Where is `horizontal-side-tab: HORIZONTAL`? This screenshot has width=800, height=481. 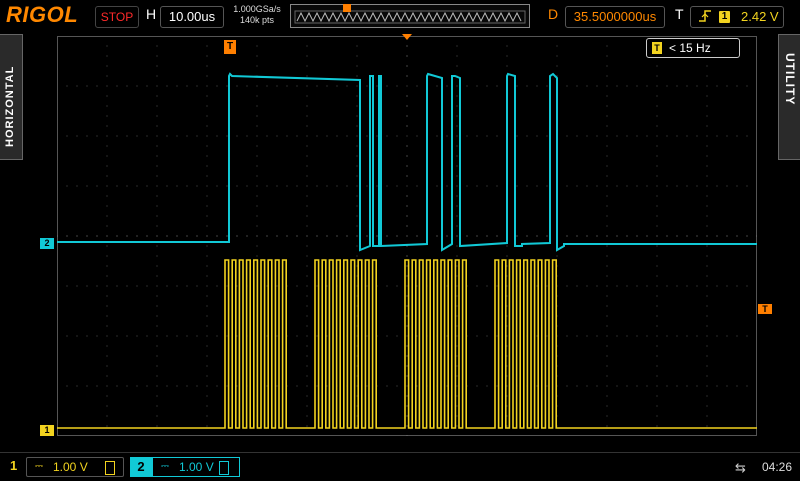
horizontal-side-tab: HORIZONTAL is located at coordinates (11, 97).